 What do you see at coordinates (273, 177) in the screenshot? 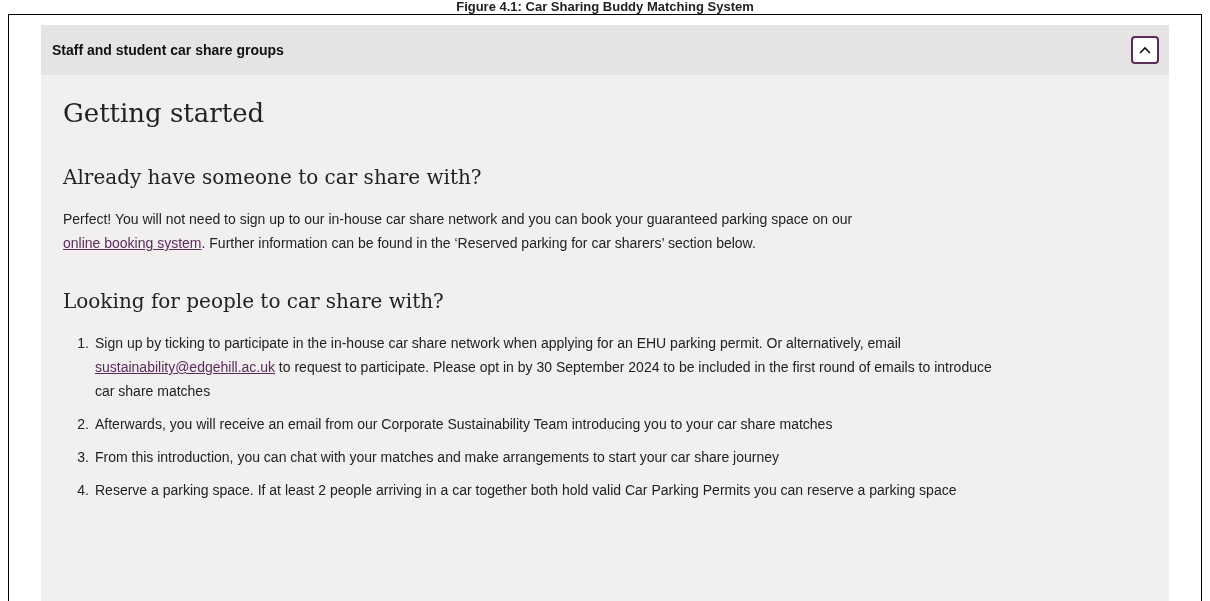
I see `section-heading: Already have someone to car share with?` at bounding box center [273, 177].